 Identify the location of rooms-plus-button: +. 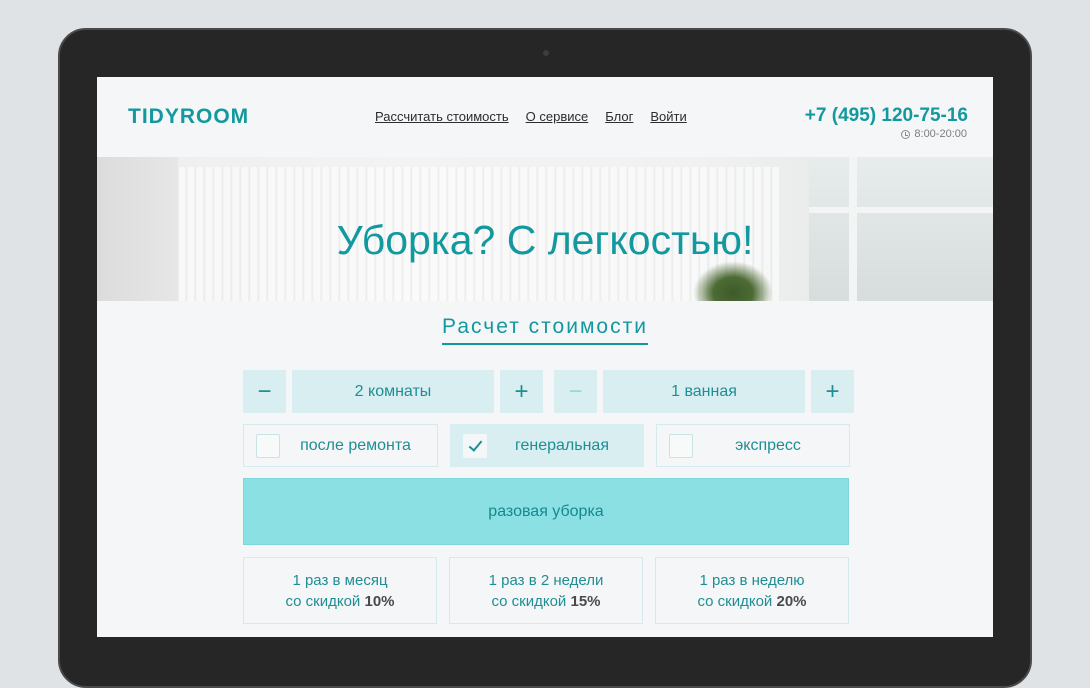
(521, 391).